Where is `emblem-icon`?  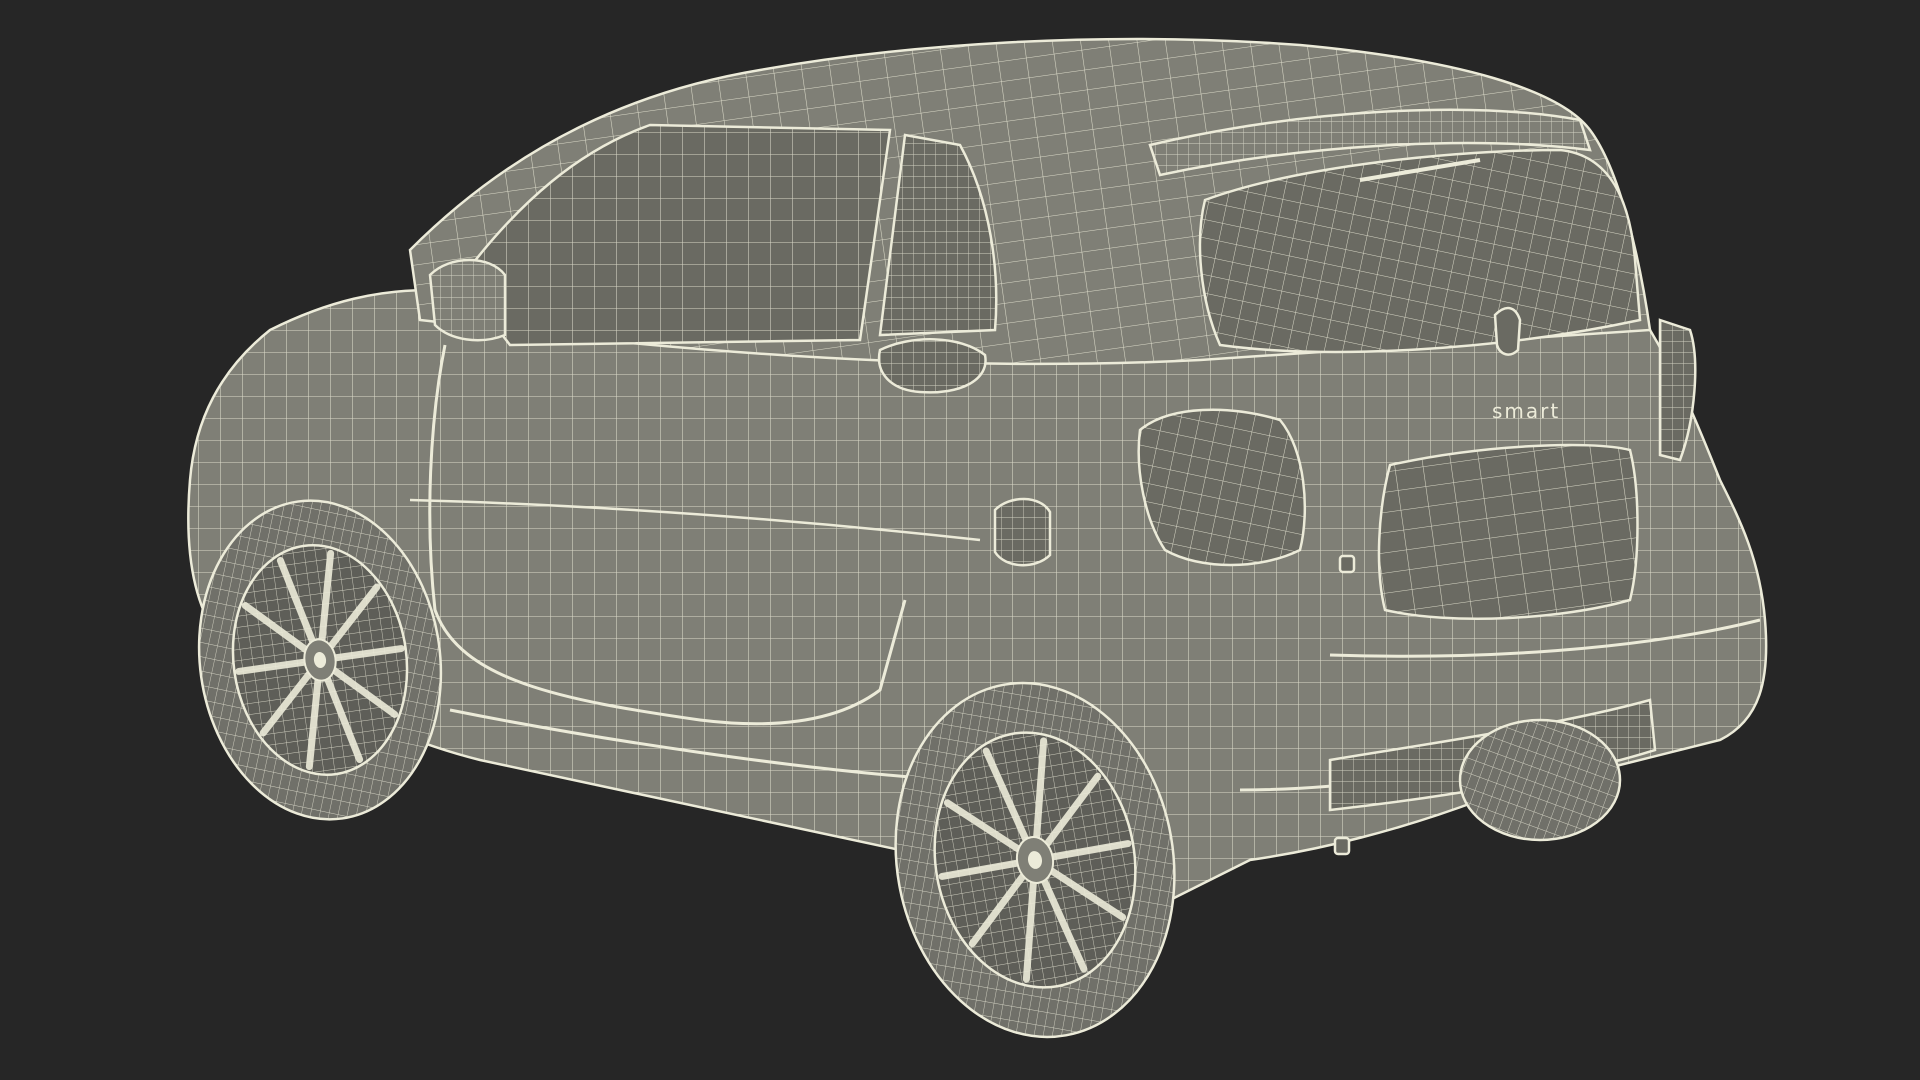 emblem-icon is located at coordinates (1507, 331).